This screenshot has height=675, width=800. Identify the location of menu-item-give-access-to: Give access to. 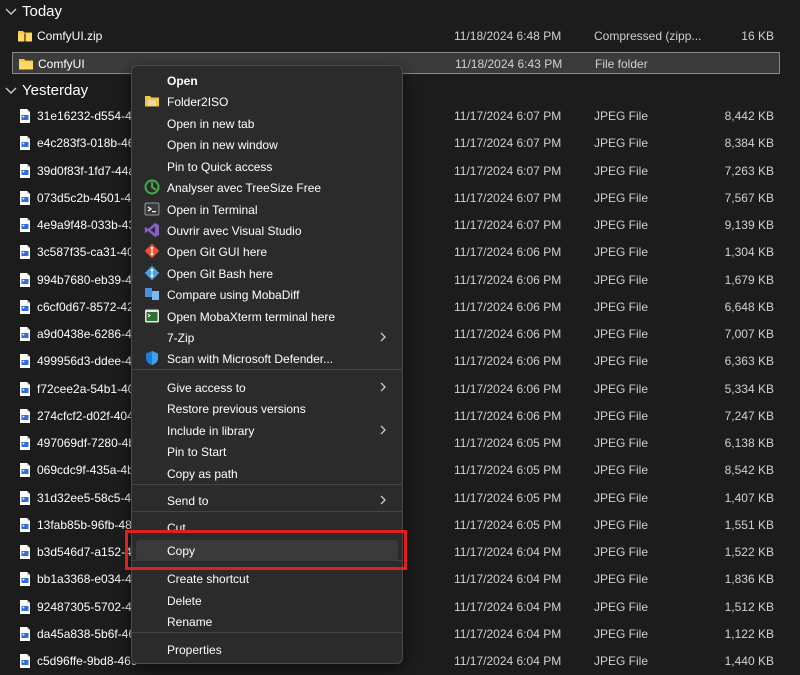
(267, 387).